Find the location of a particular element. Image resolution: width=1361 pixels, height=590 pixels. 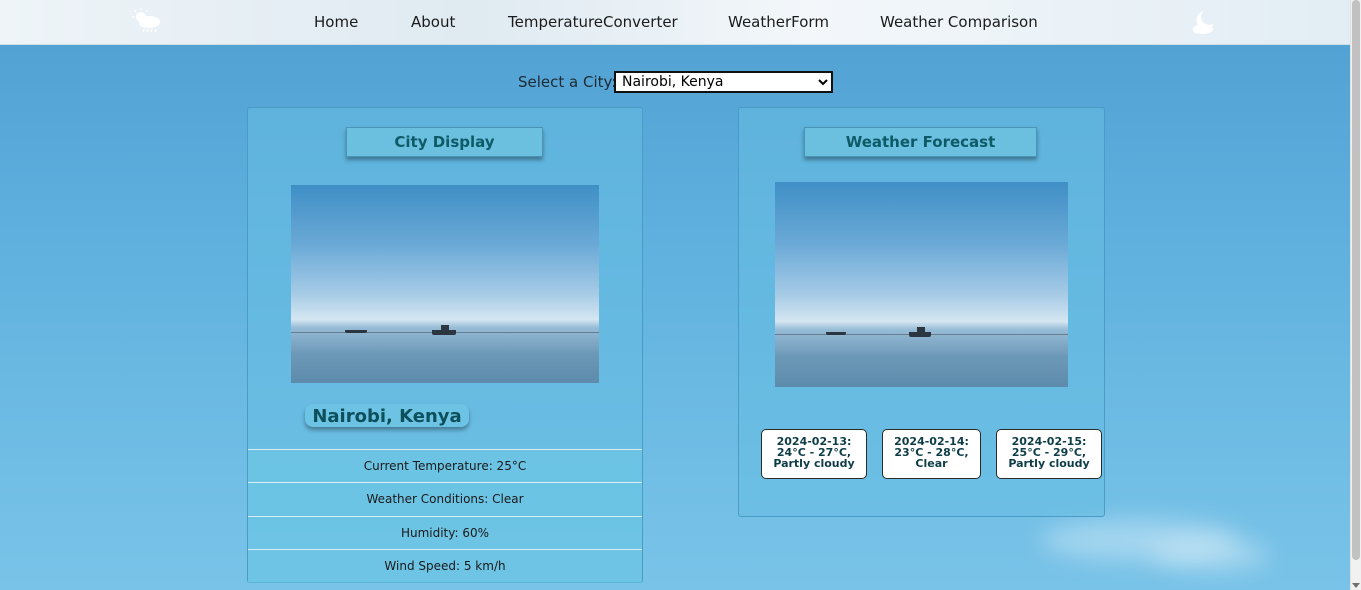

forecast-card: 2024-02-13: 24°C - 27°C, Partly cloudy is located at coordinates (814, 454).